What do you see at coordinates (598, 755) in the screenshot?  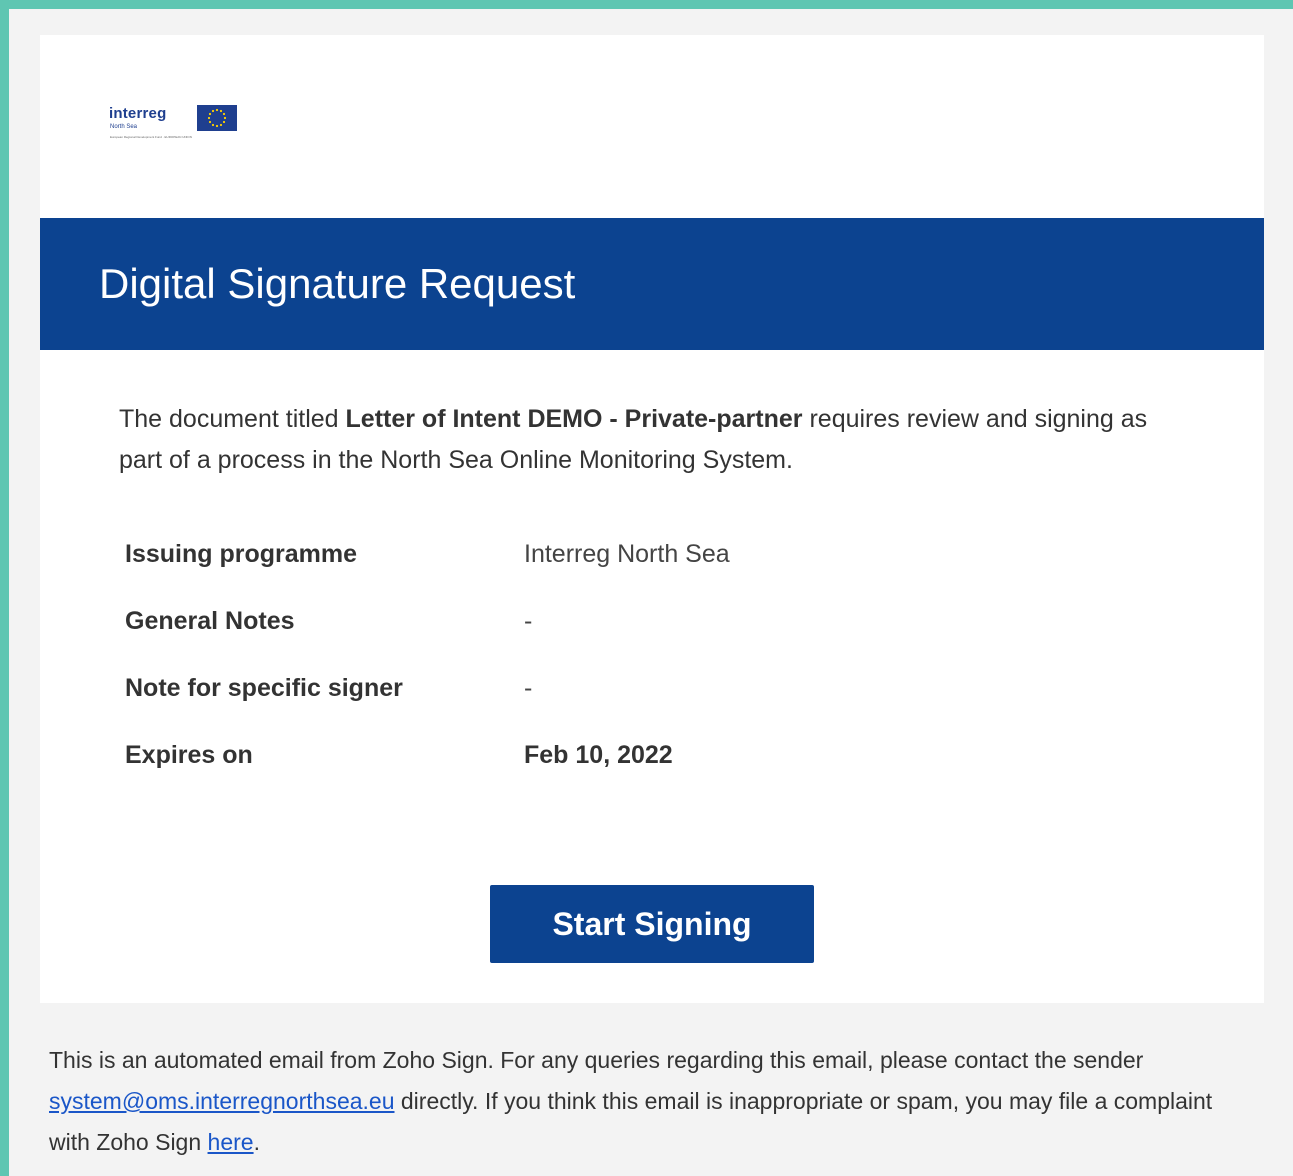 I see `expiry-date: Feb 10, 2022` at bounding box center [598, 755].